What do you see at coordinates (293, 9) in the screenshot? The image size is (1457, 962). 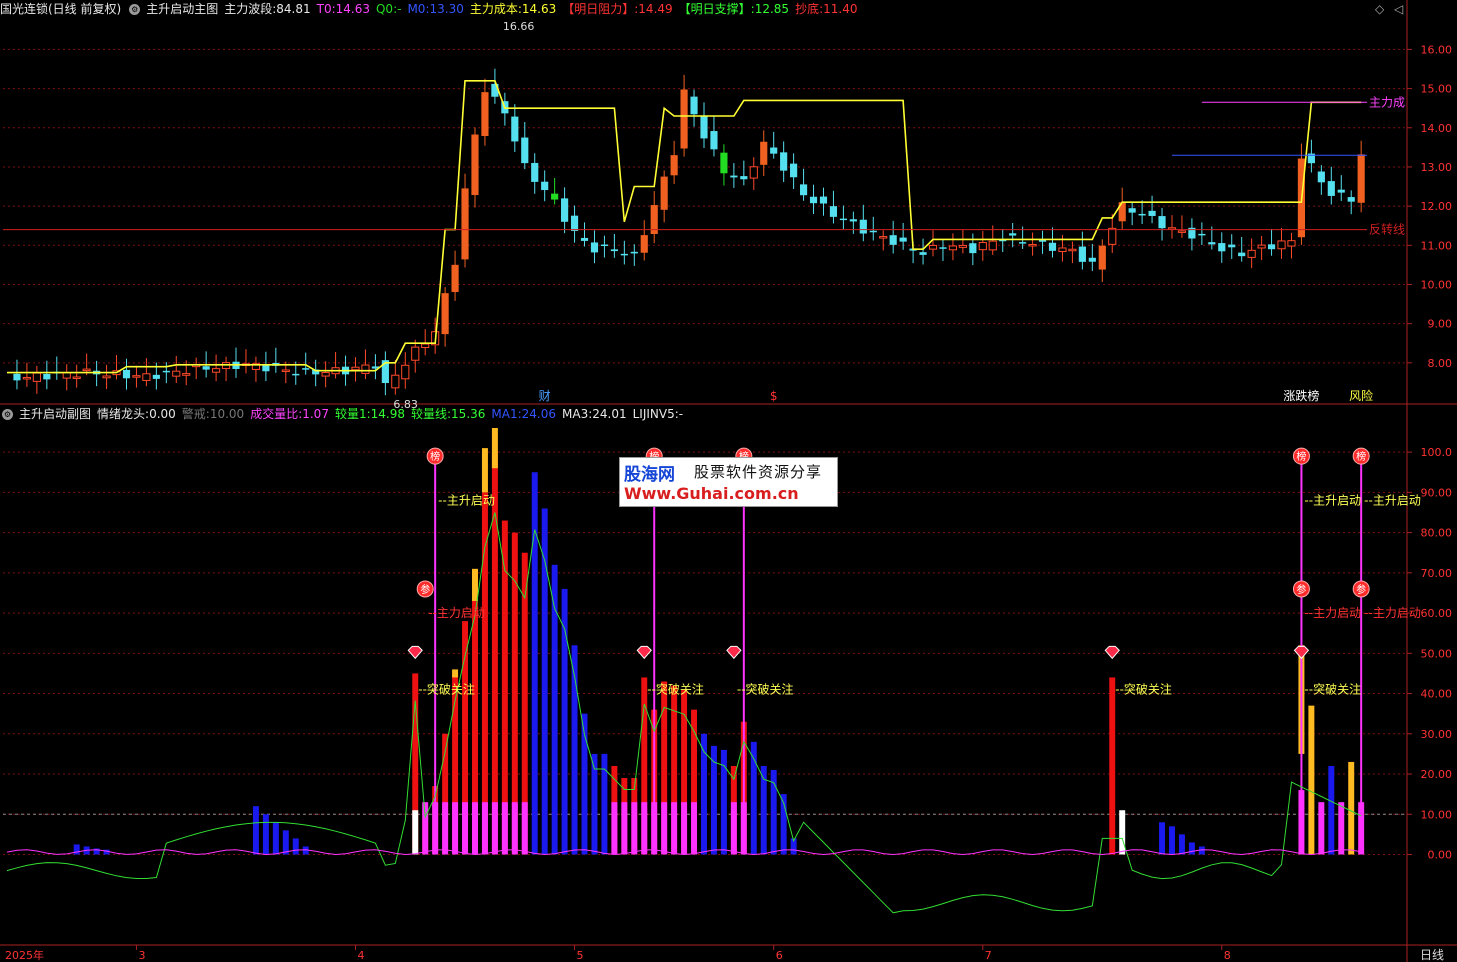 I see `indicator-value: 84.81` at bounding box center [293, 9].